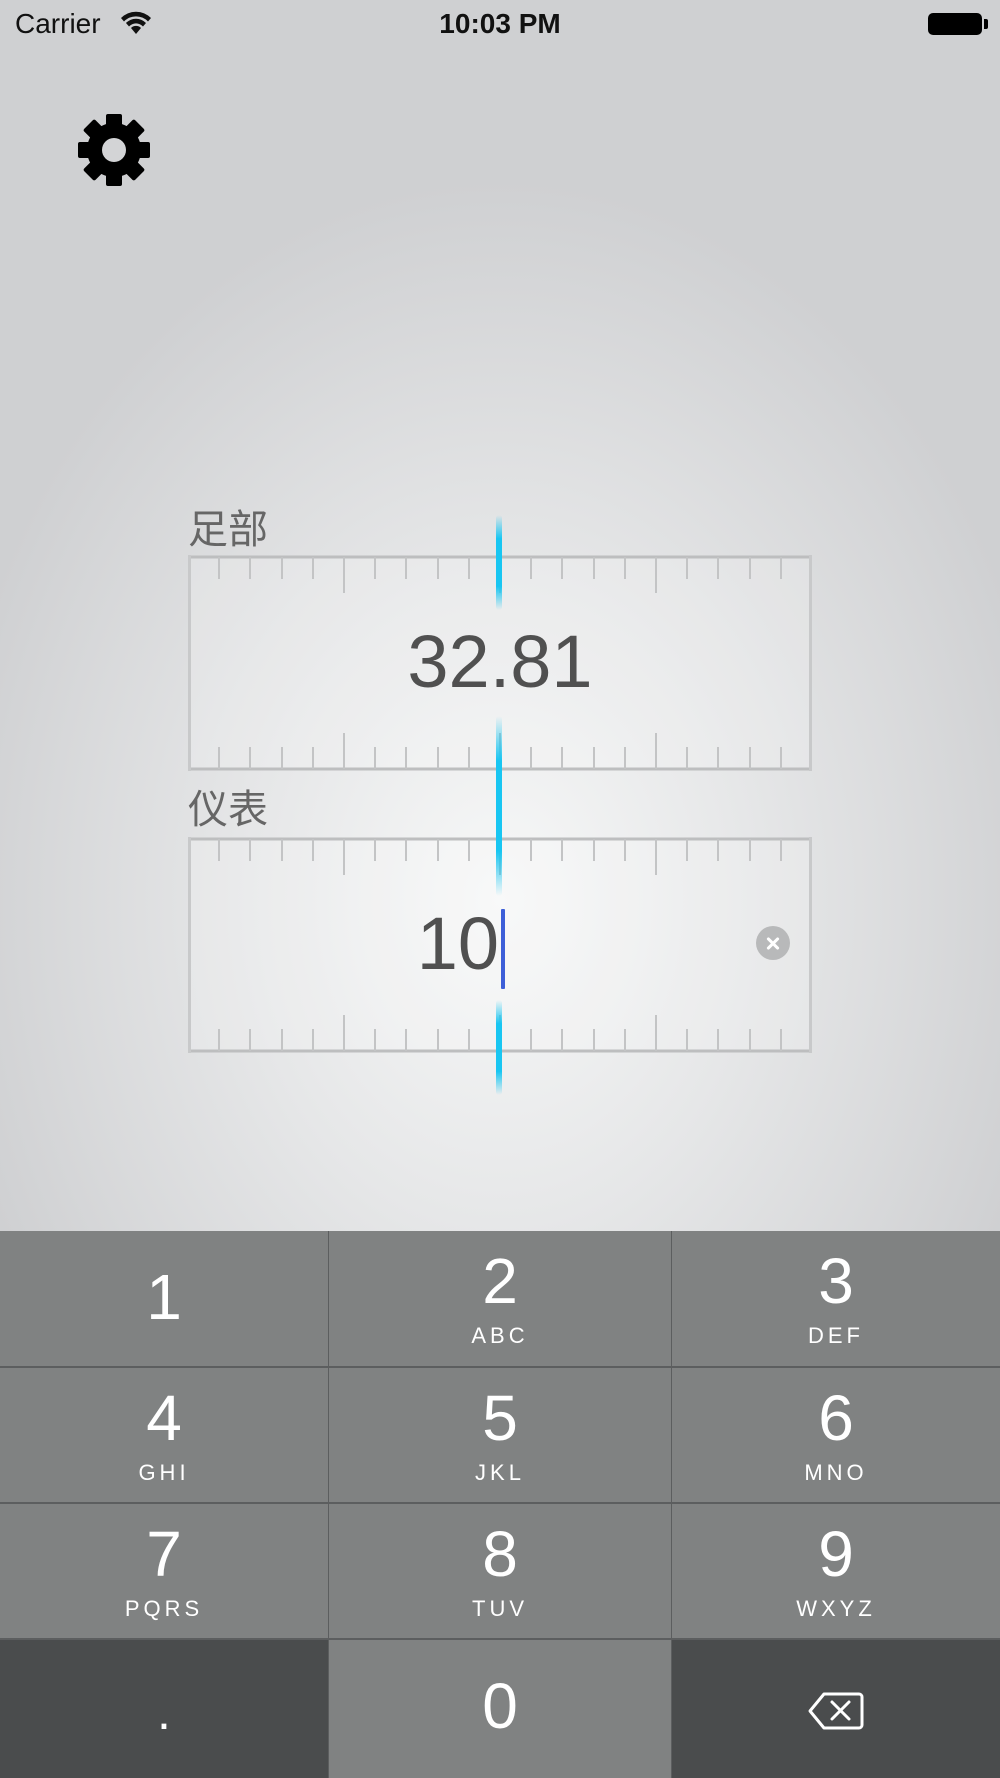  I want to click on feet-label: 足部, so click(228, 530).